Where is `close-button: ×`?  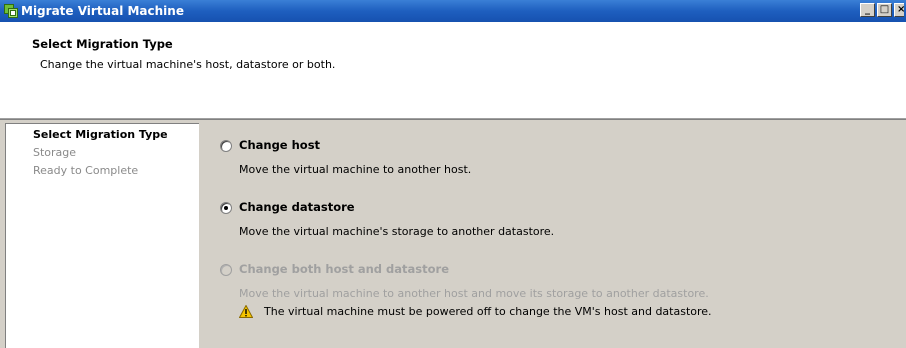 close-button: × is located at coordinates (899, 10).